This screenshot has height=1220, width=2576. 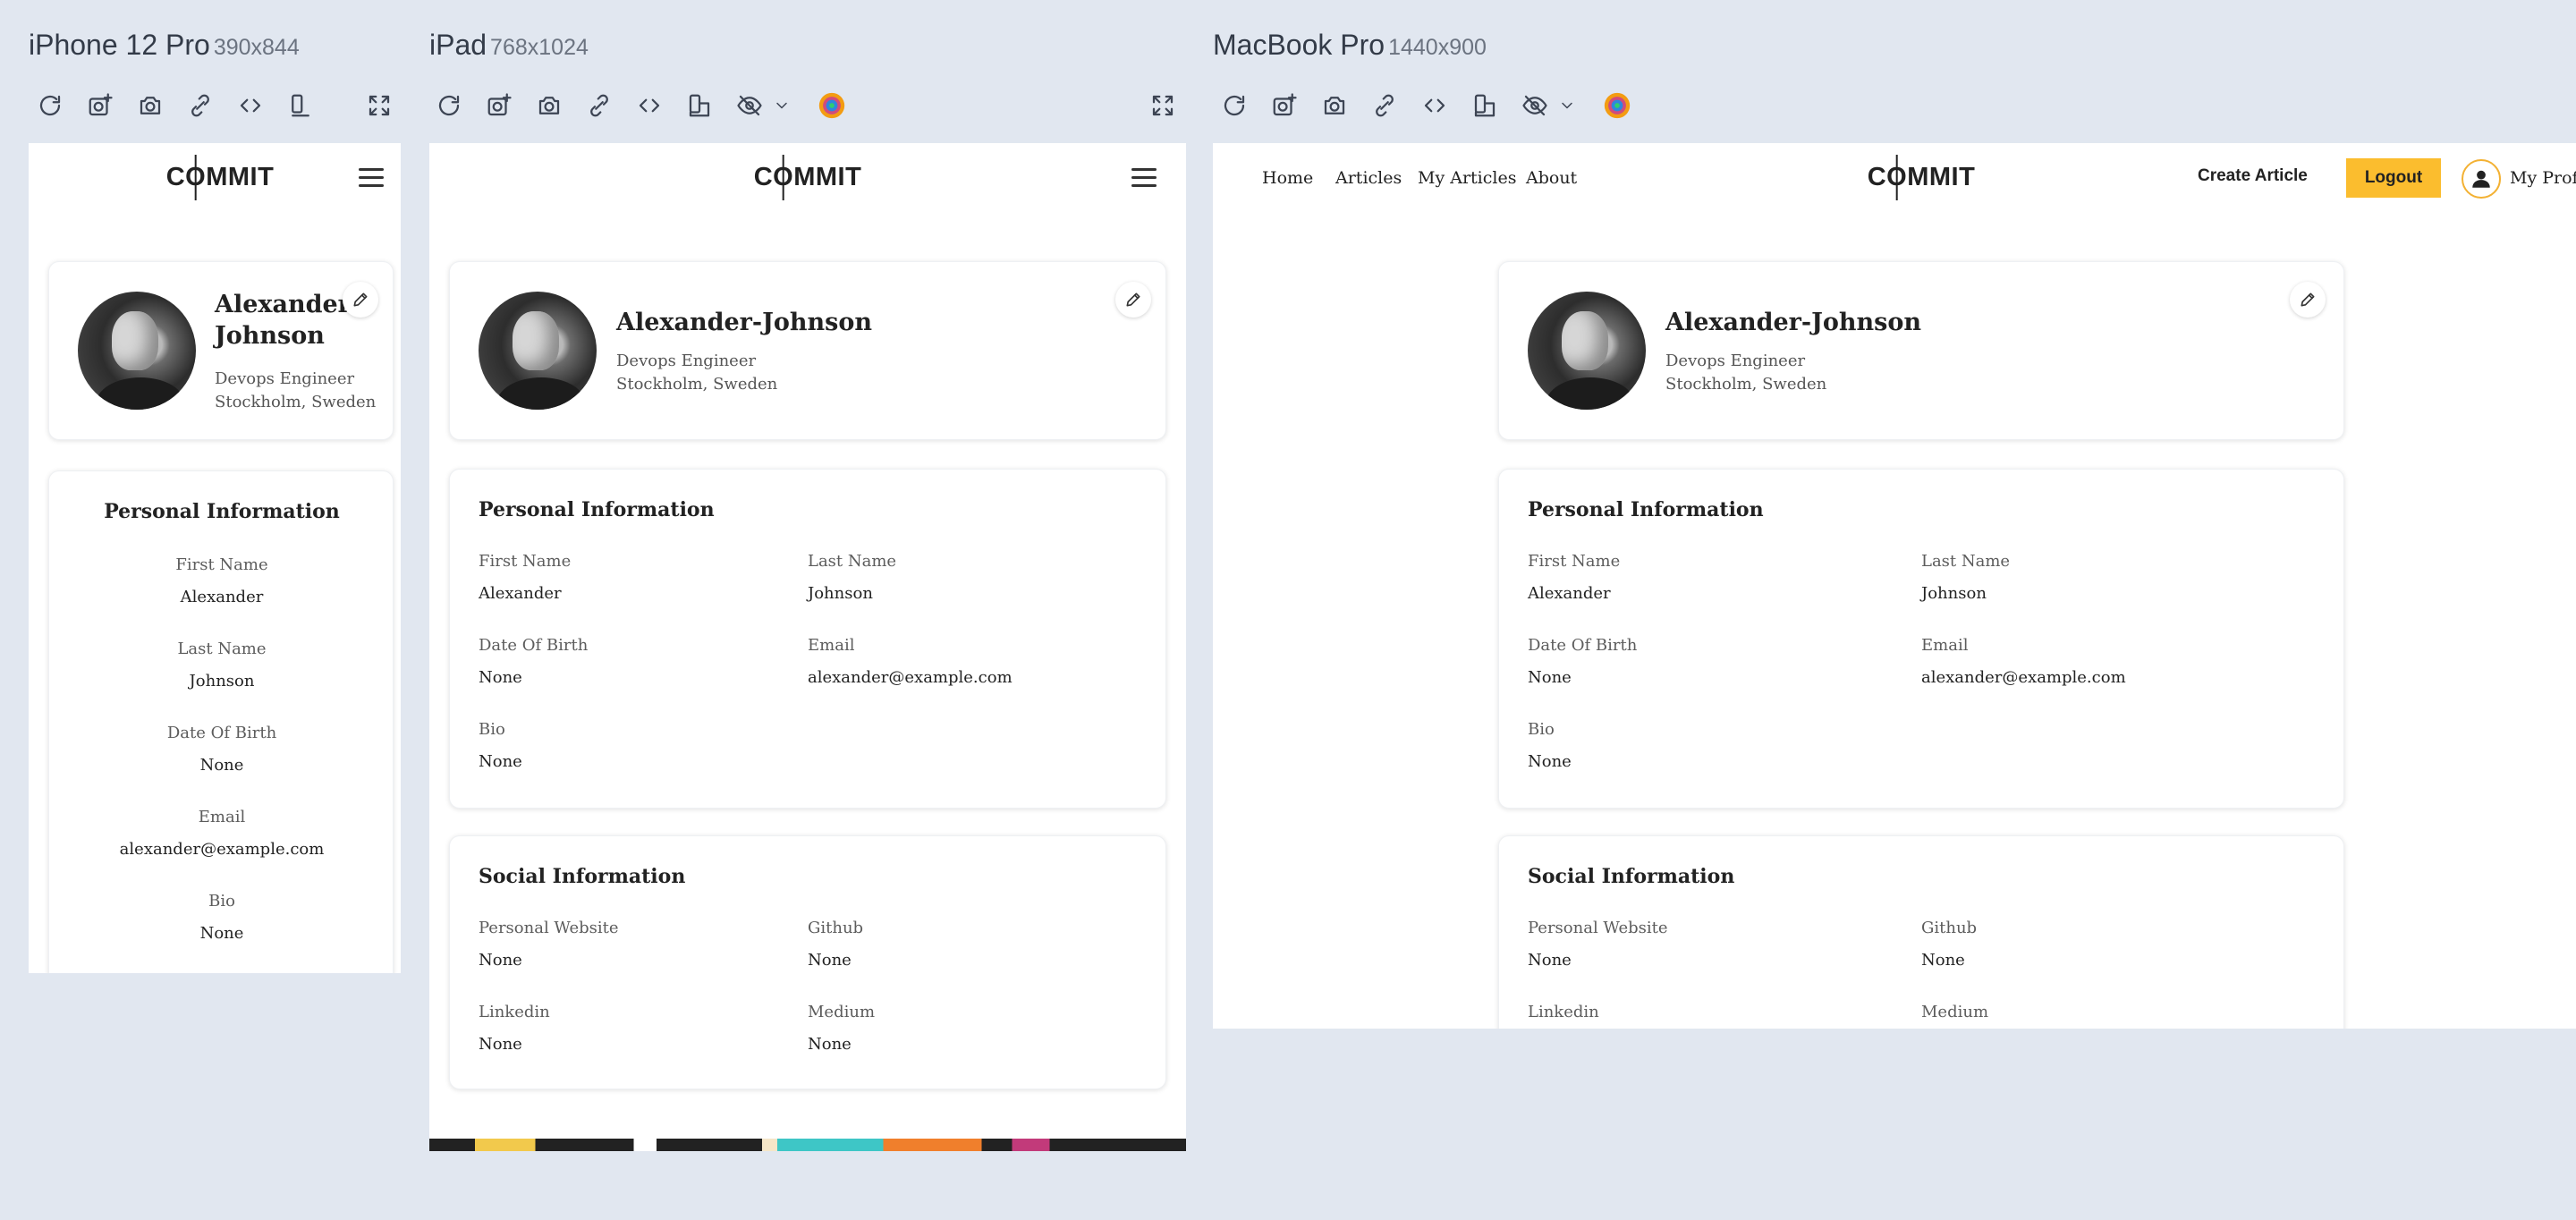 What do you see at coordinates (830, 1044) in the screenshot?
I see `medium-value: None` at bounding box center [830, 1044].